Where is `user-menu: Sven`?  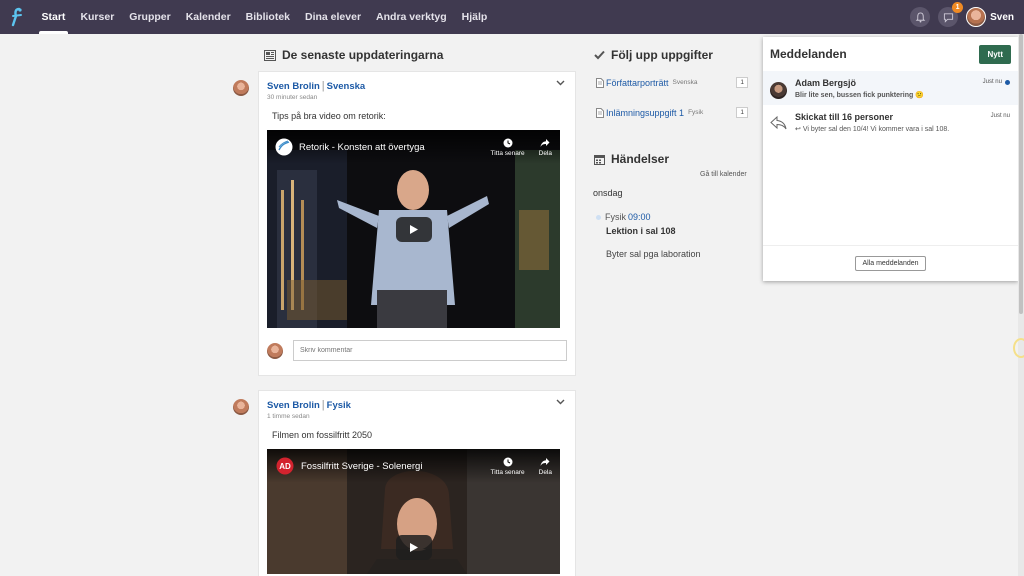 user-menu: Sven is located at coordinates (990, 17).